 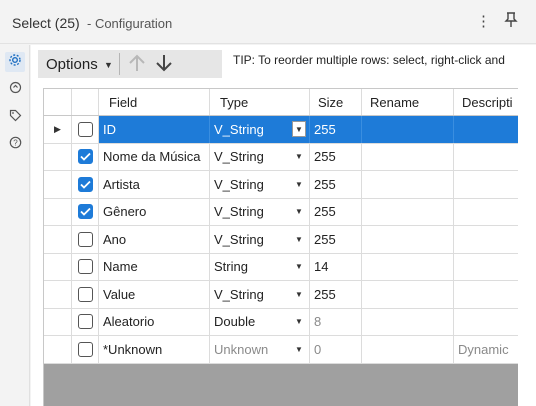 I want to click on table-row: Ano V_String ▼ 255, so click(x=281, y=240).